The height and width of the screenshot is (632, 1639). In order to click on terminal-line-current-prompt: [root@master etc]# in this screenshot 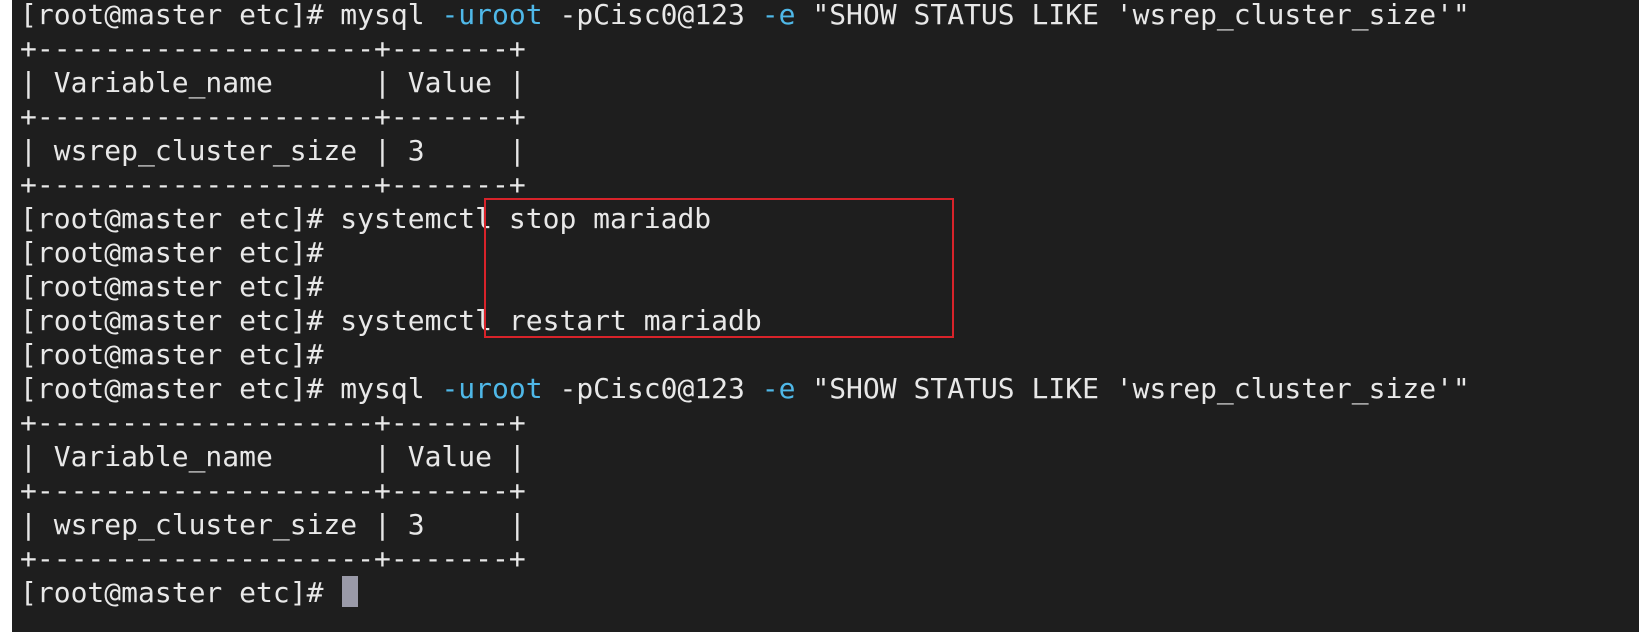, I will do `click(745, 593)`.